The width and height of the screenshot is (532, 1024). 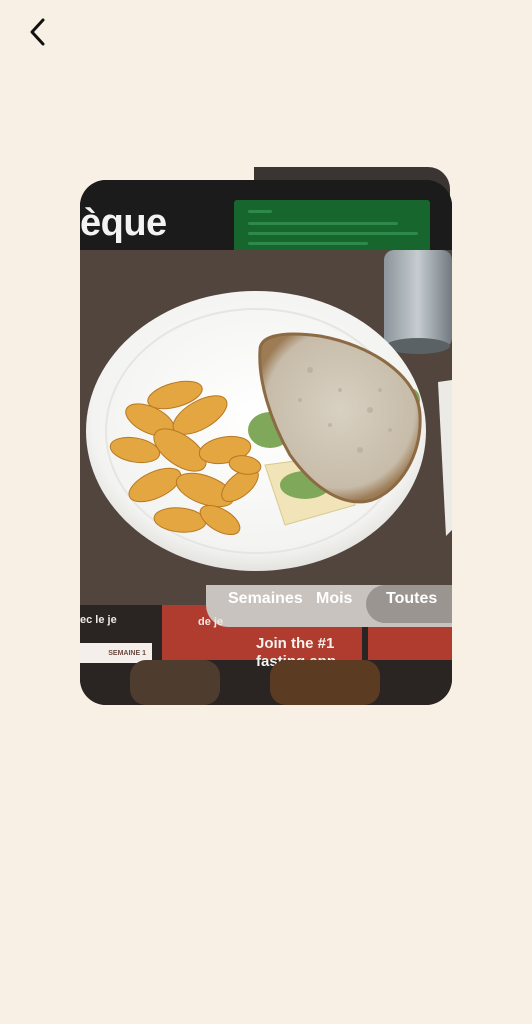 I want to click on background-text-mid: de je, so click(x=211, y=622).